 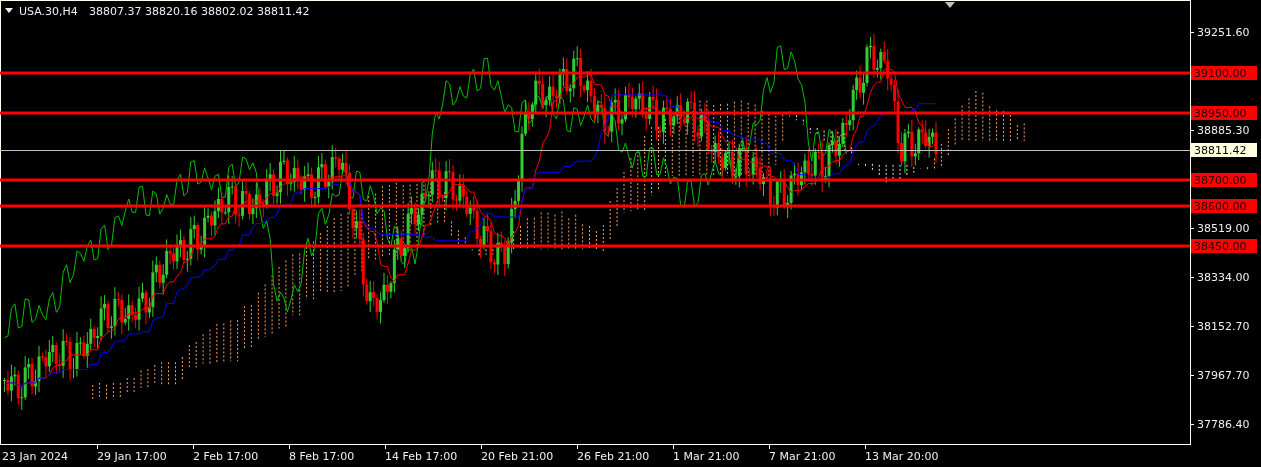 I want to click on price-axis-label: 38334.00, so click(x=1223, y=277).